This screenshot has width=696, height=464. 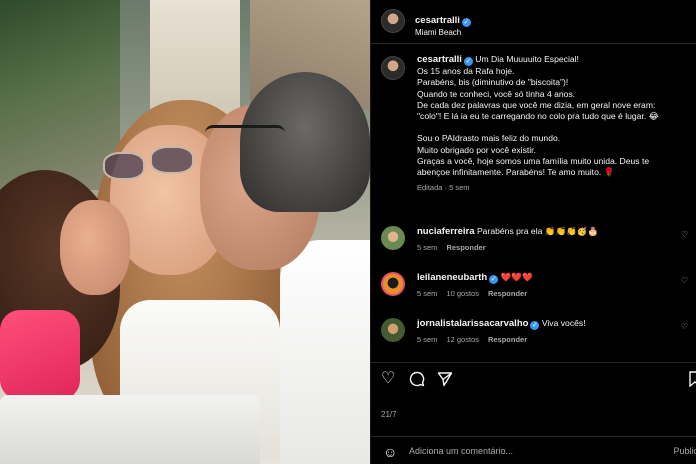 I want to click on caption-author-avatar, so click(x=393, y=68).